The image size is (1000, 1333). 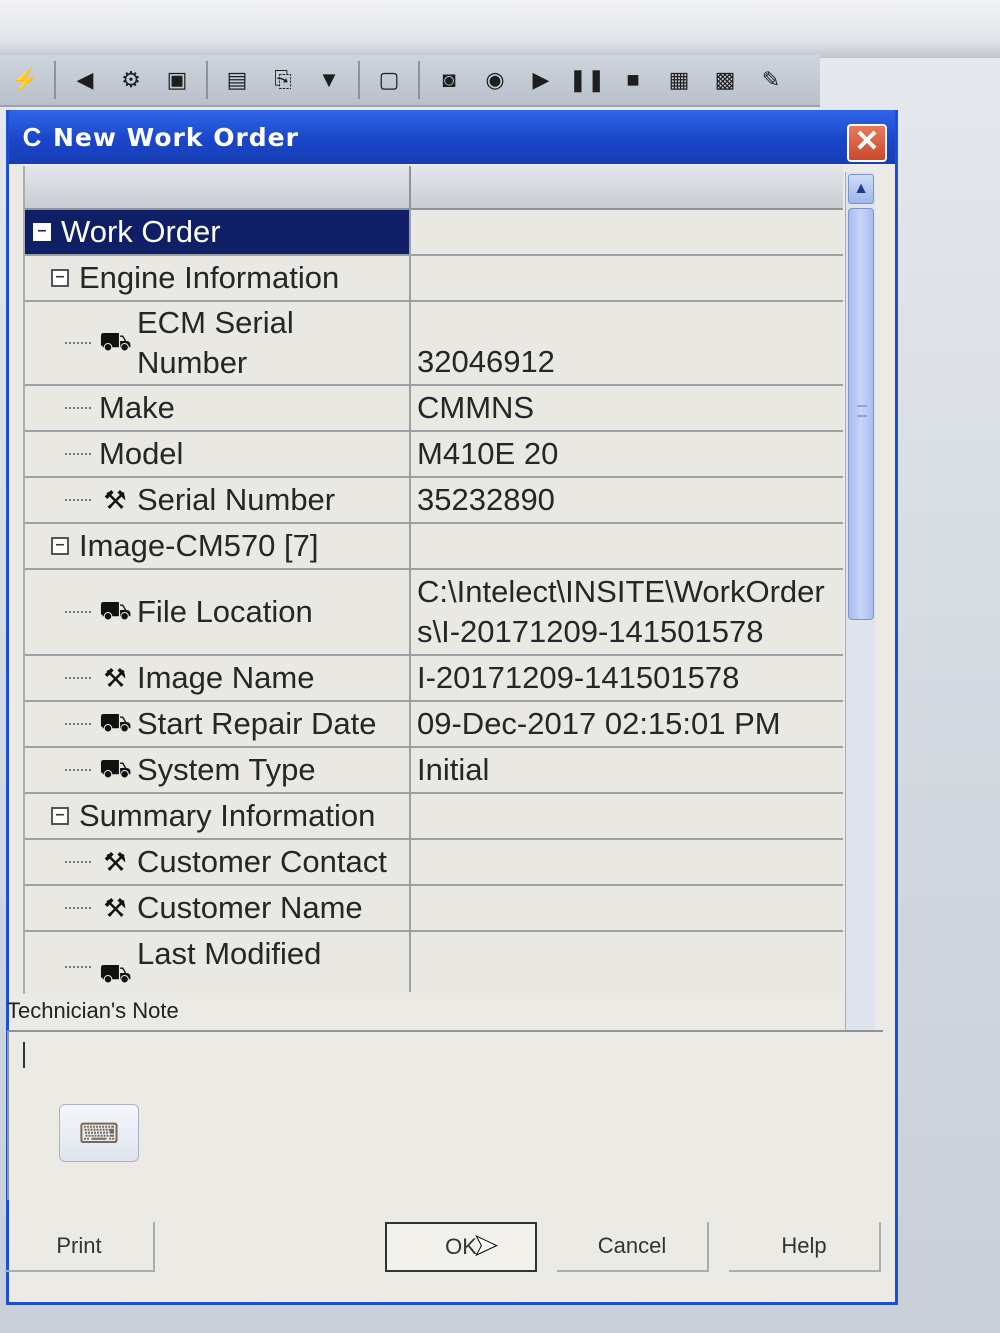 What do you see at coordinates (495, 80) in the screenshot?
I see `record-icon: ◉` at bounding box center [495, 80].